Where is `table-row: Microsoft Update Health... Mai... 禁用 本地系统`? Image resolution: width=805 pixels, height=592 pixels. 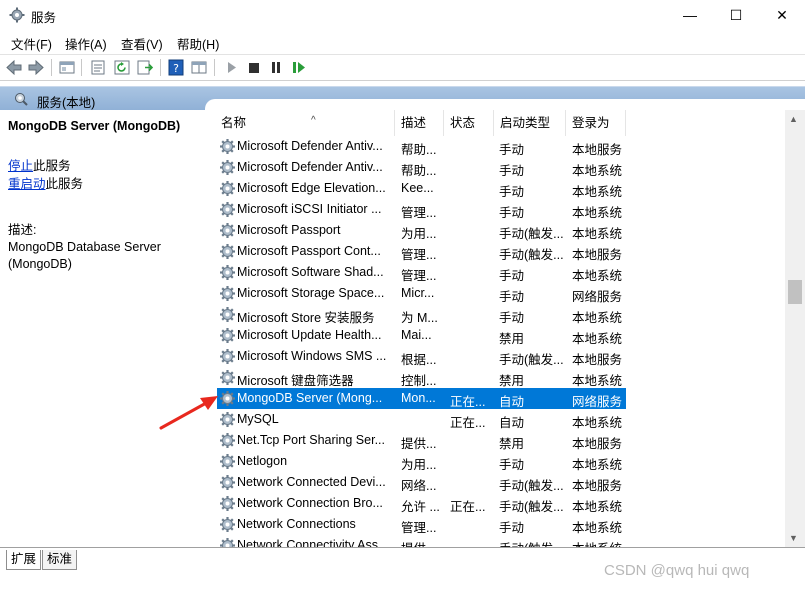
table-row: Microsoft Update Health... Mai... 禁用 本地系统 is located at coordinates (421, 335).